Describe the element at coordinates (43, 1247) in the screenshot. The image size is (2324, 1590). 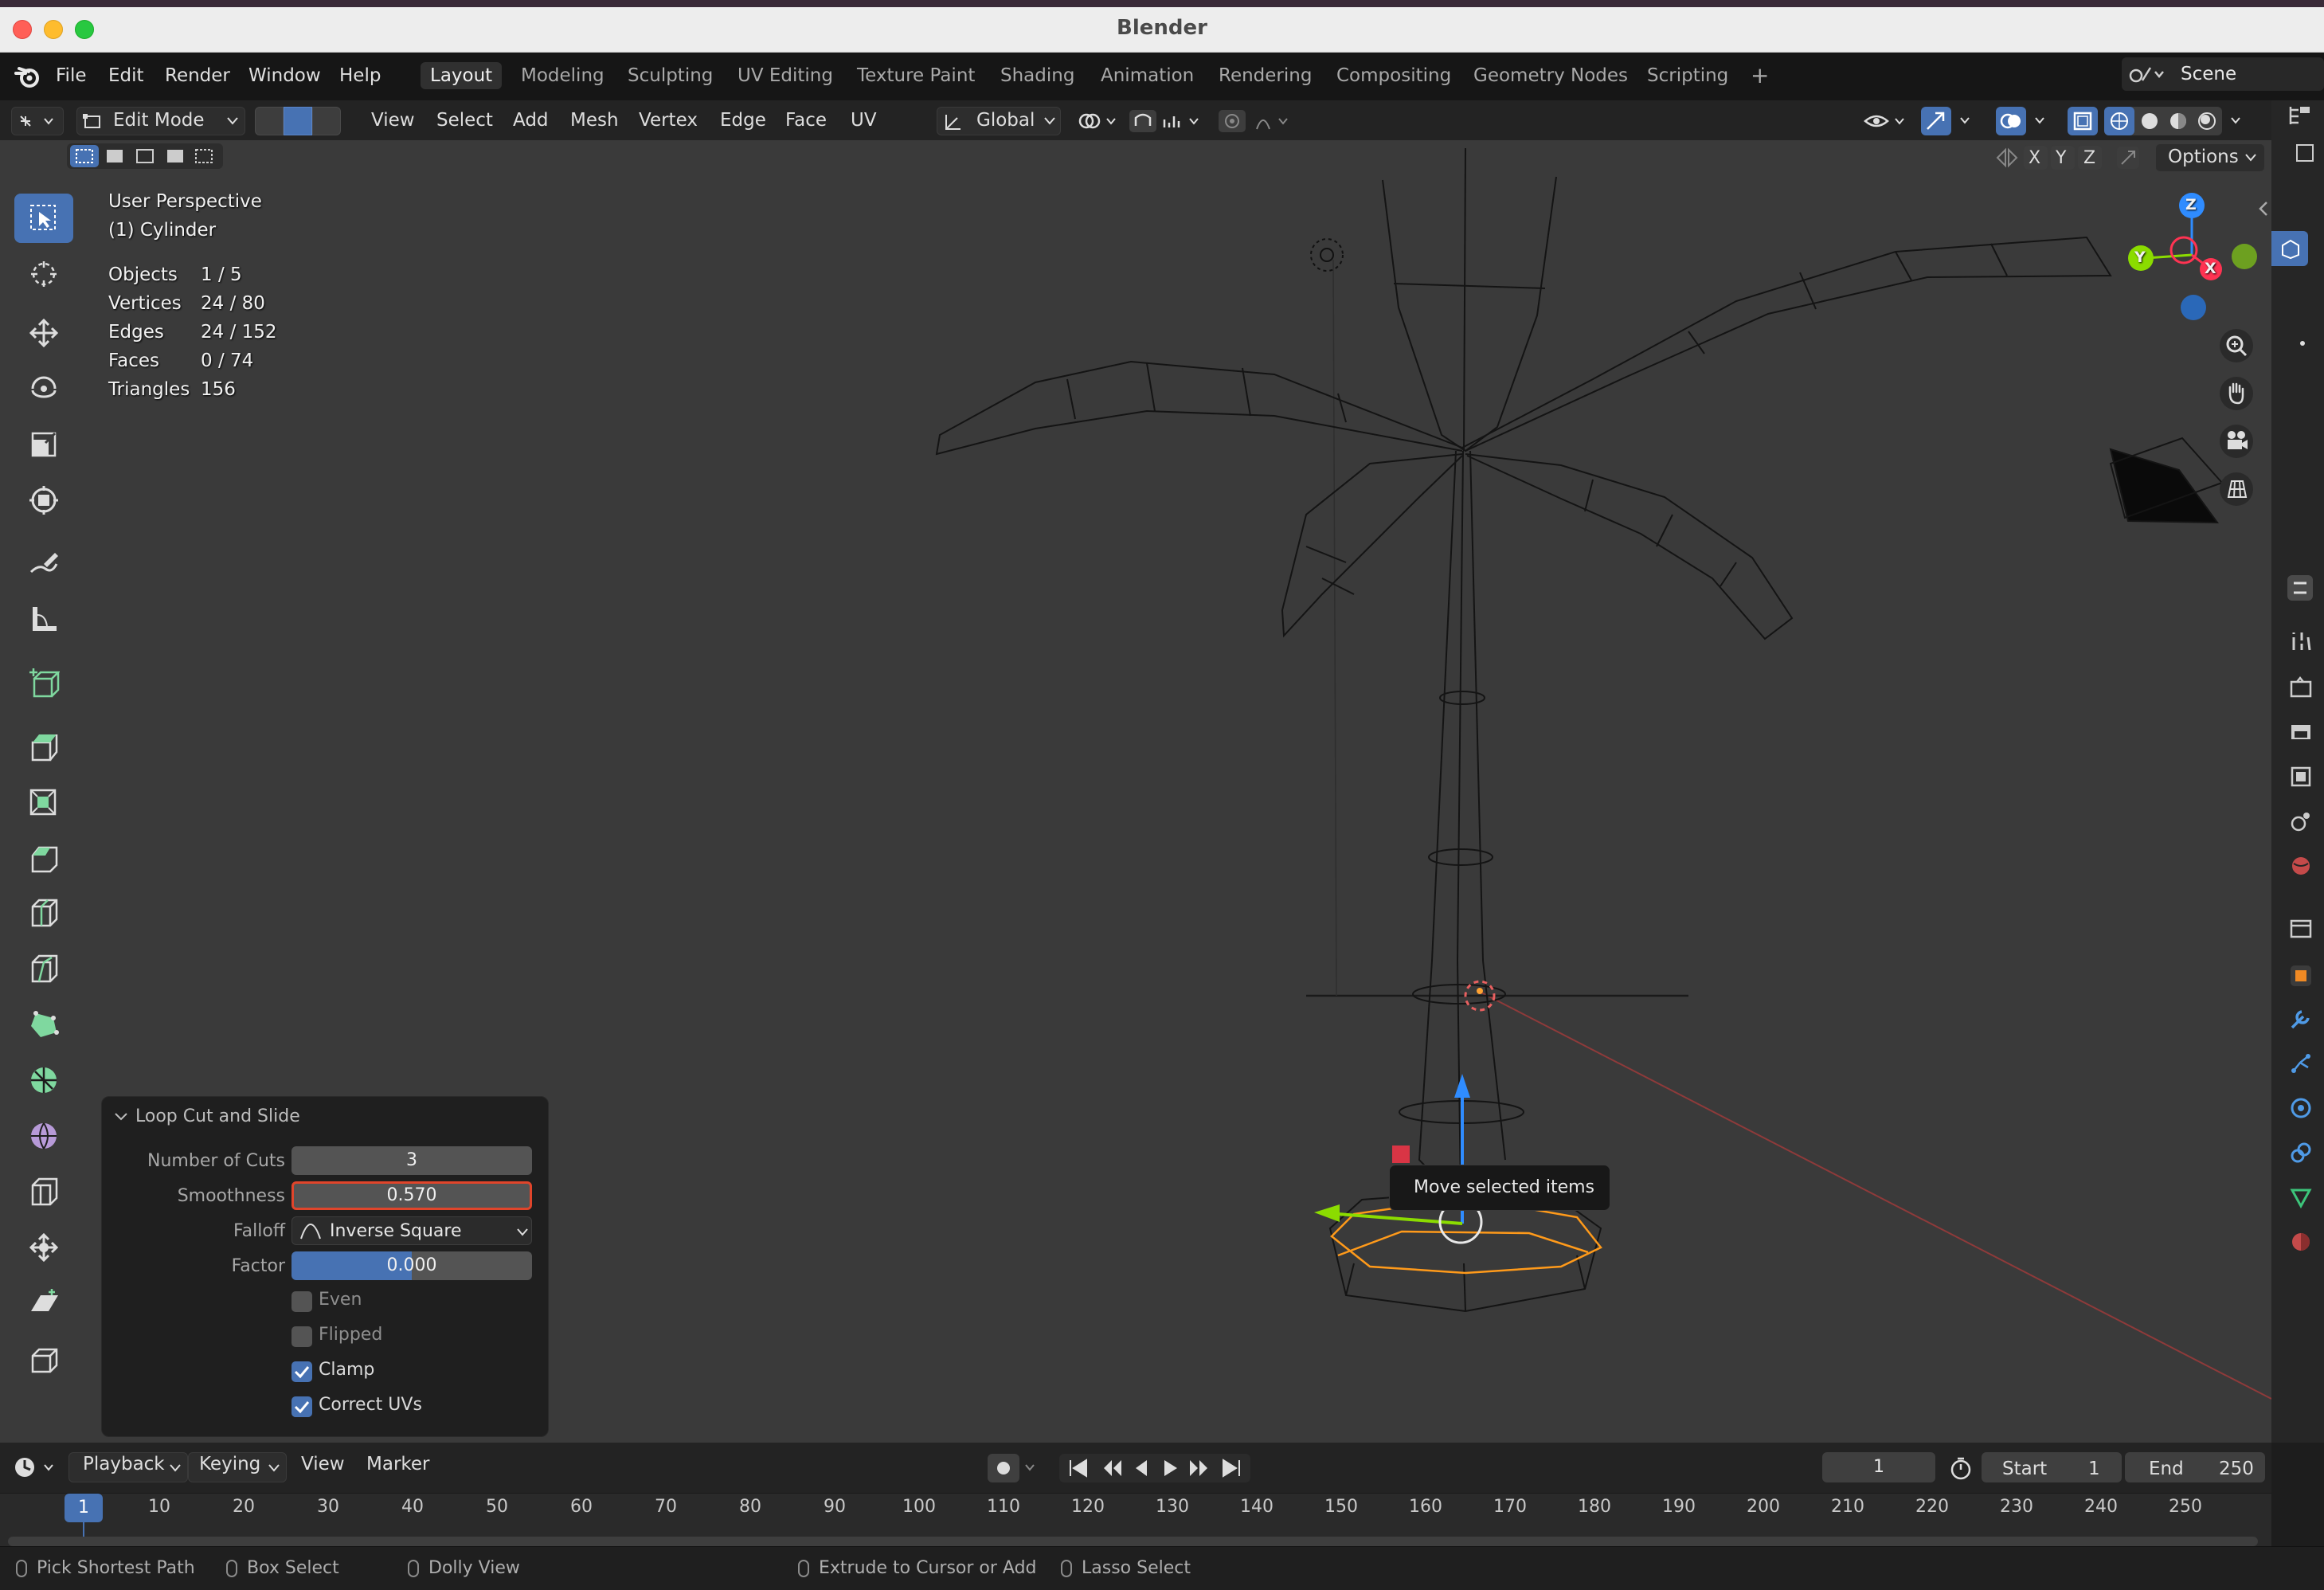
I see `shrink-fatten-tool` at that location.